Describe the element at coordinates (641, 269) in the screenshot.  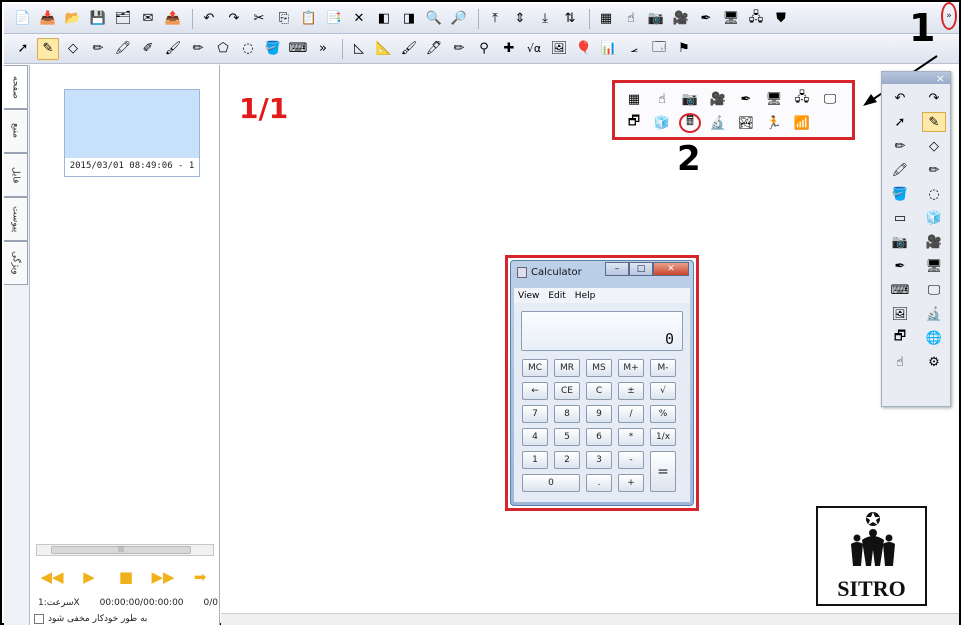
I see `maximize-button: □` at that location.